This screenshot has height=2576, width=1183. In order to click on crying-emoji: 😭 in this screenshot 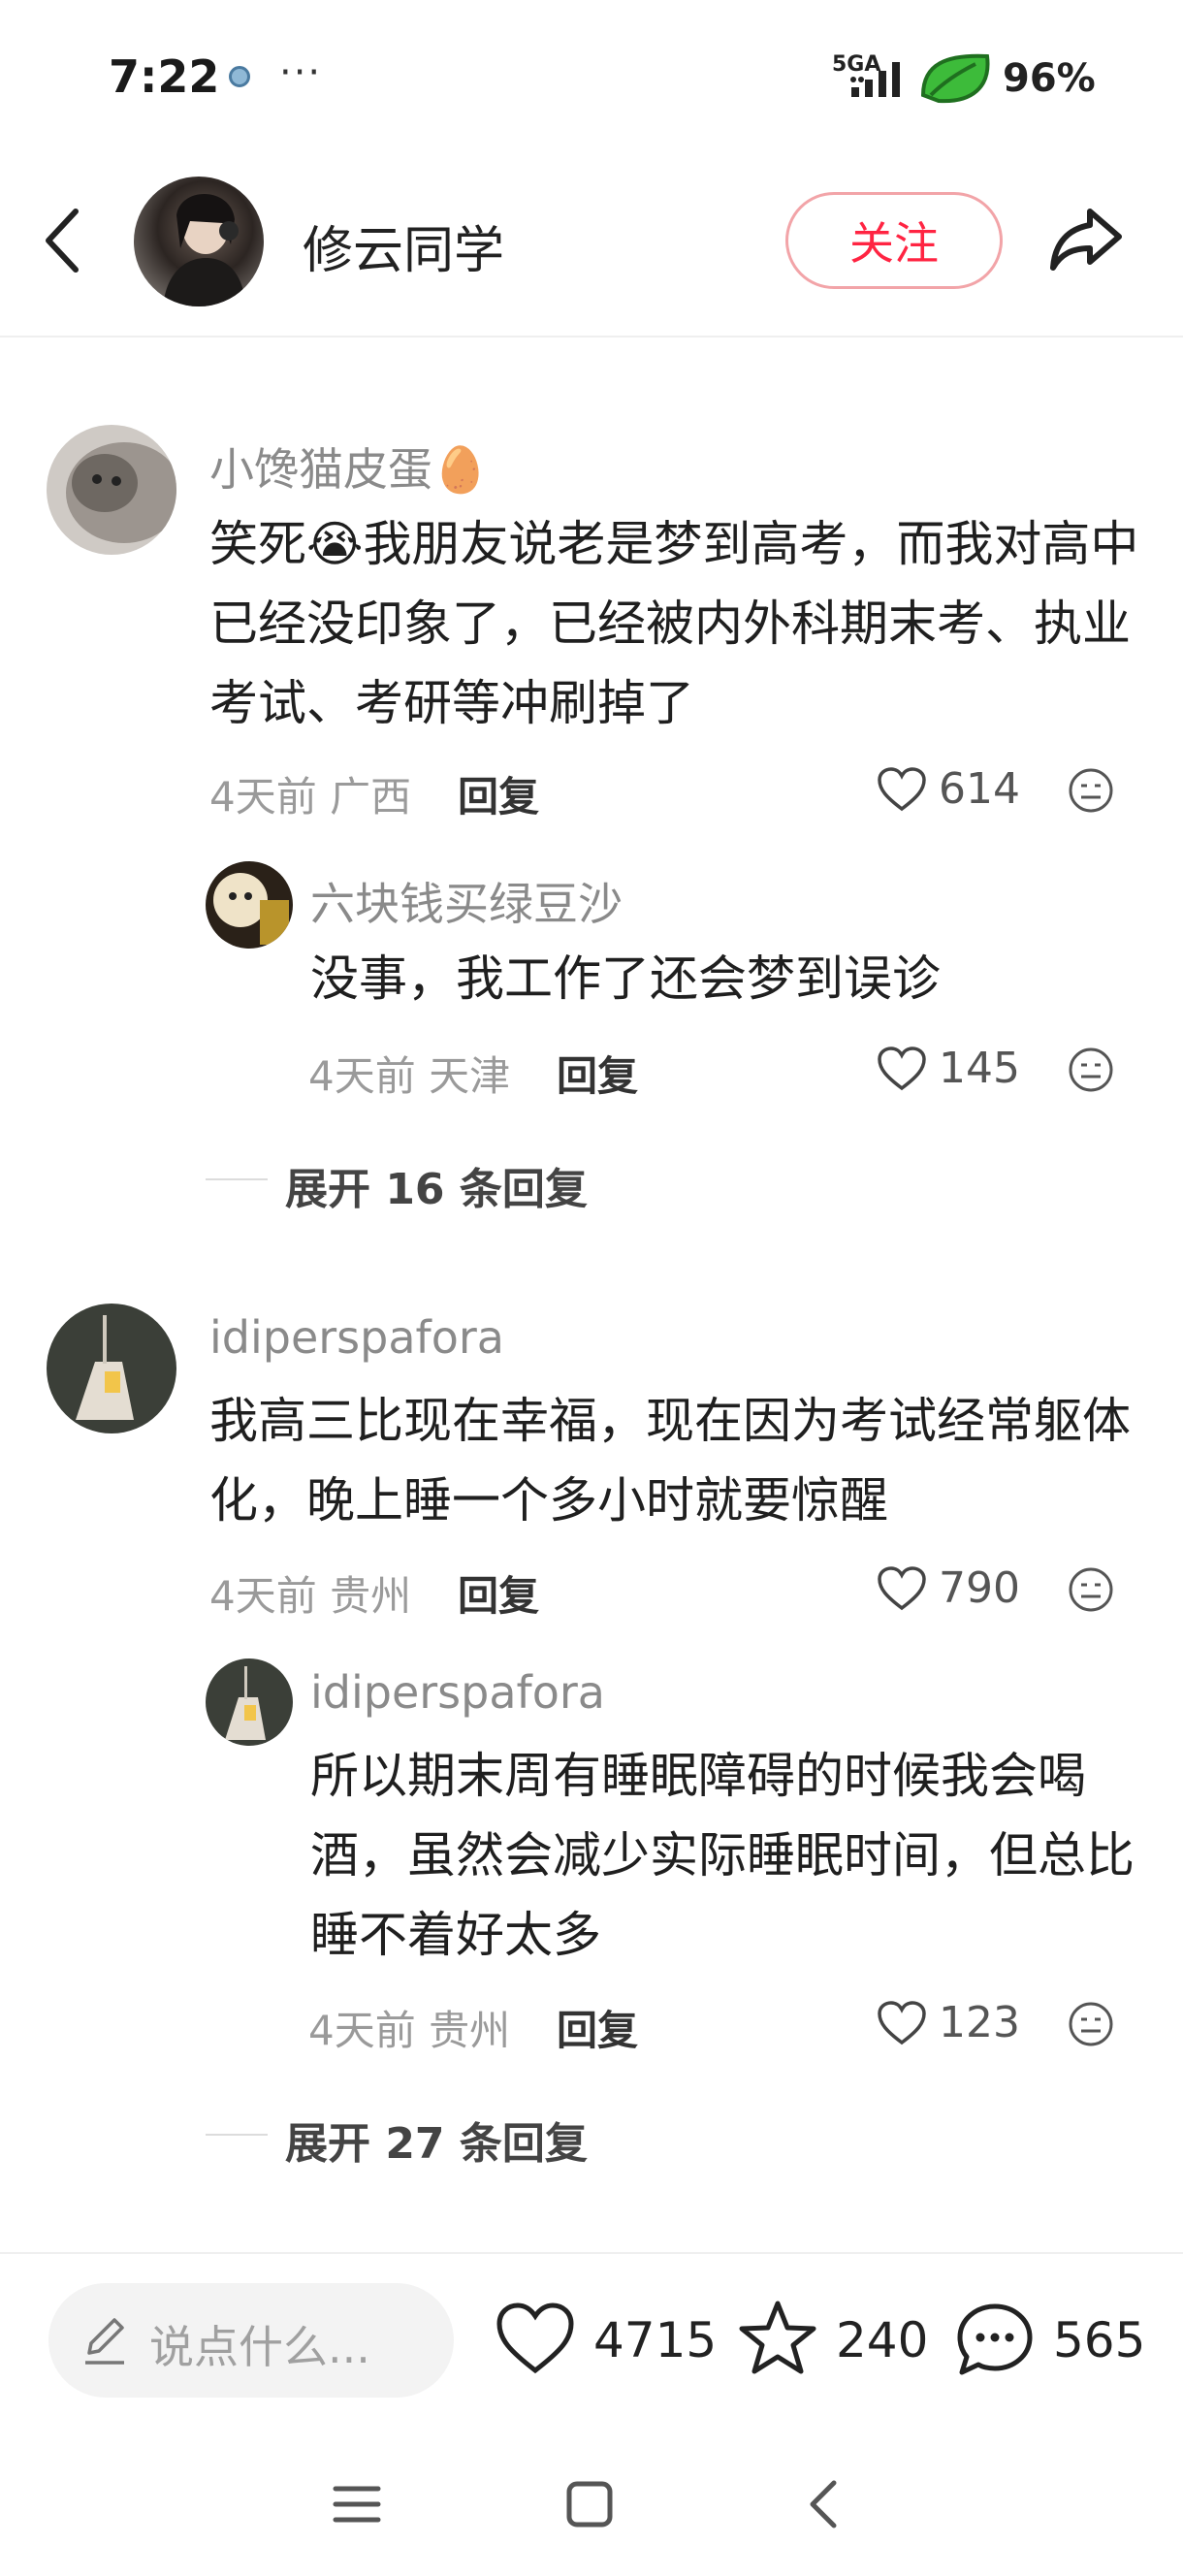, I will do `click(335, 544)`.